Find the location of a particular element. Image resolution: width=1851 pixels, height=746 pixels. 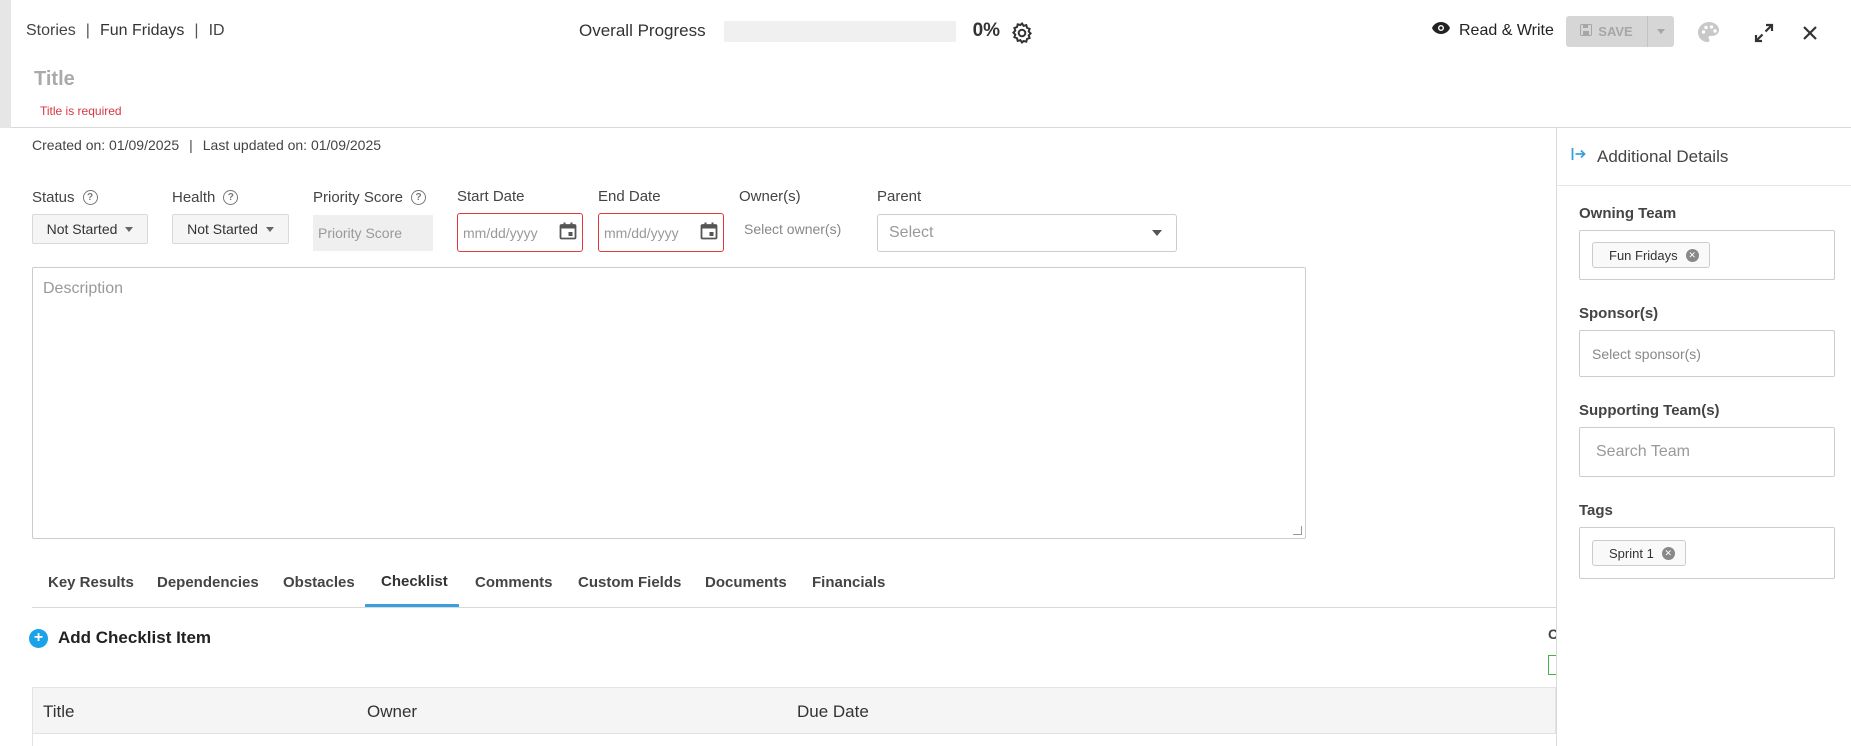

chip-label: Sprint 1 is located at coordinates (1631, 553).